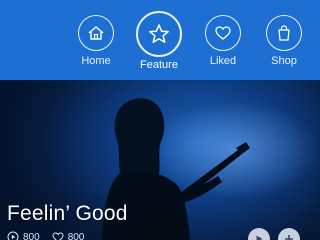  I want to click on play-count: 800, so click(23, 235).